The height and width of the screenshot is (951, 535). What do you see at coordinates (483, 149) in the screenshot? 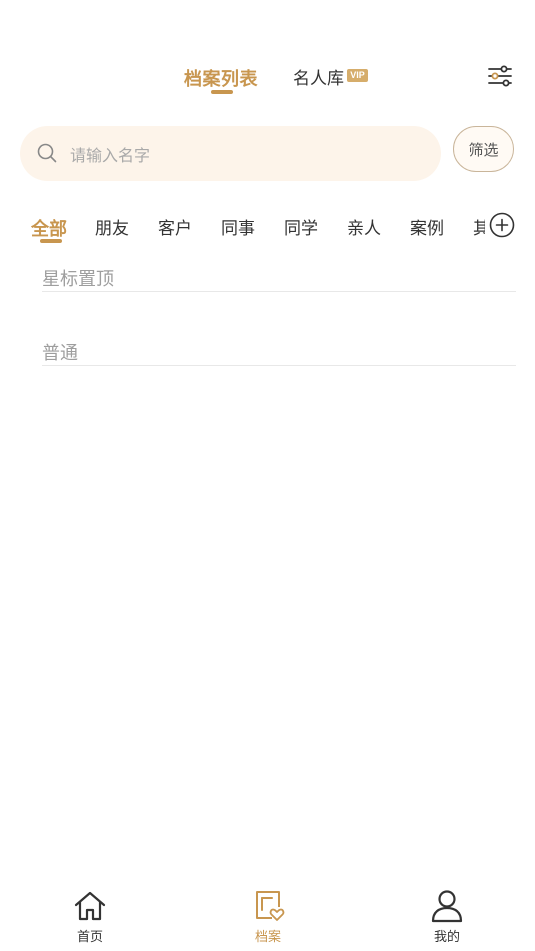
I see `filter-button: 筛选` at bounding box center [483, 149].